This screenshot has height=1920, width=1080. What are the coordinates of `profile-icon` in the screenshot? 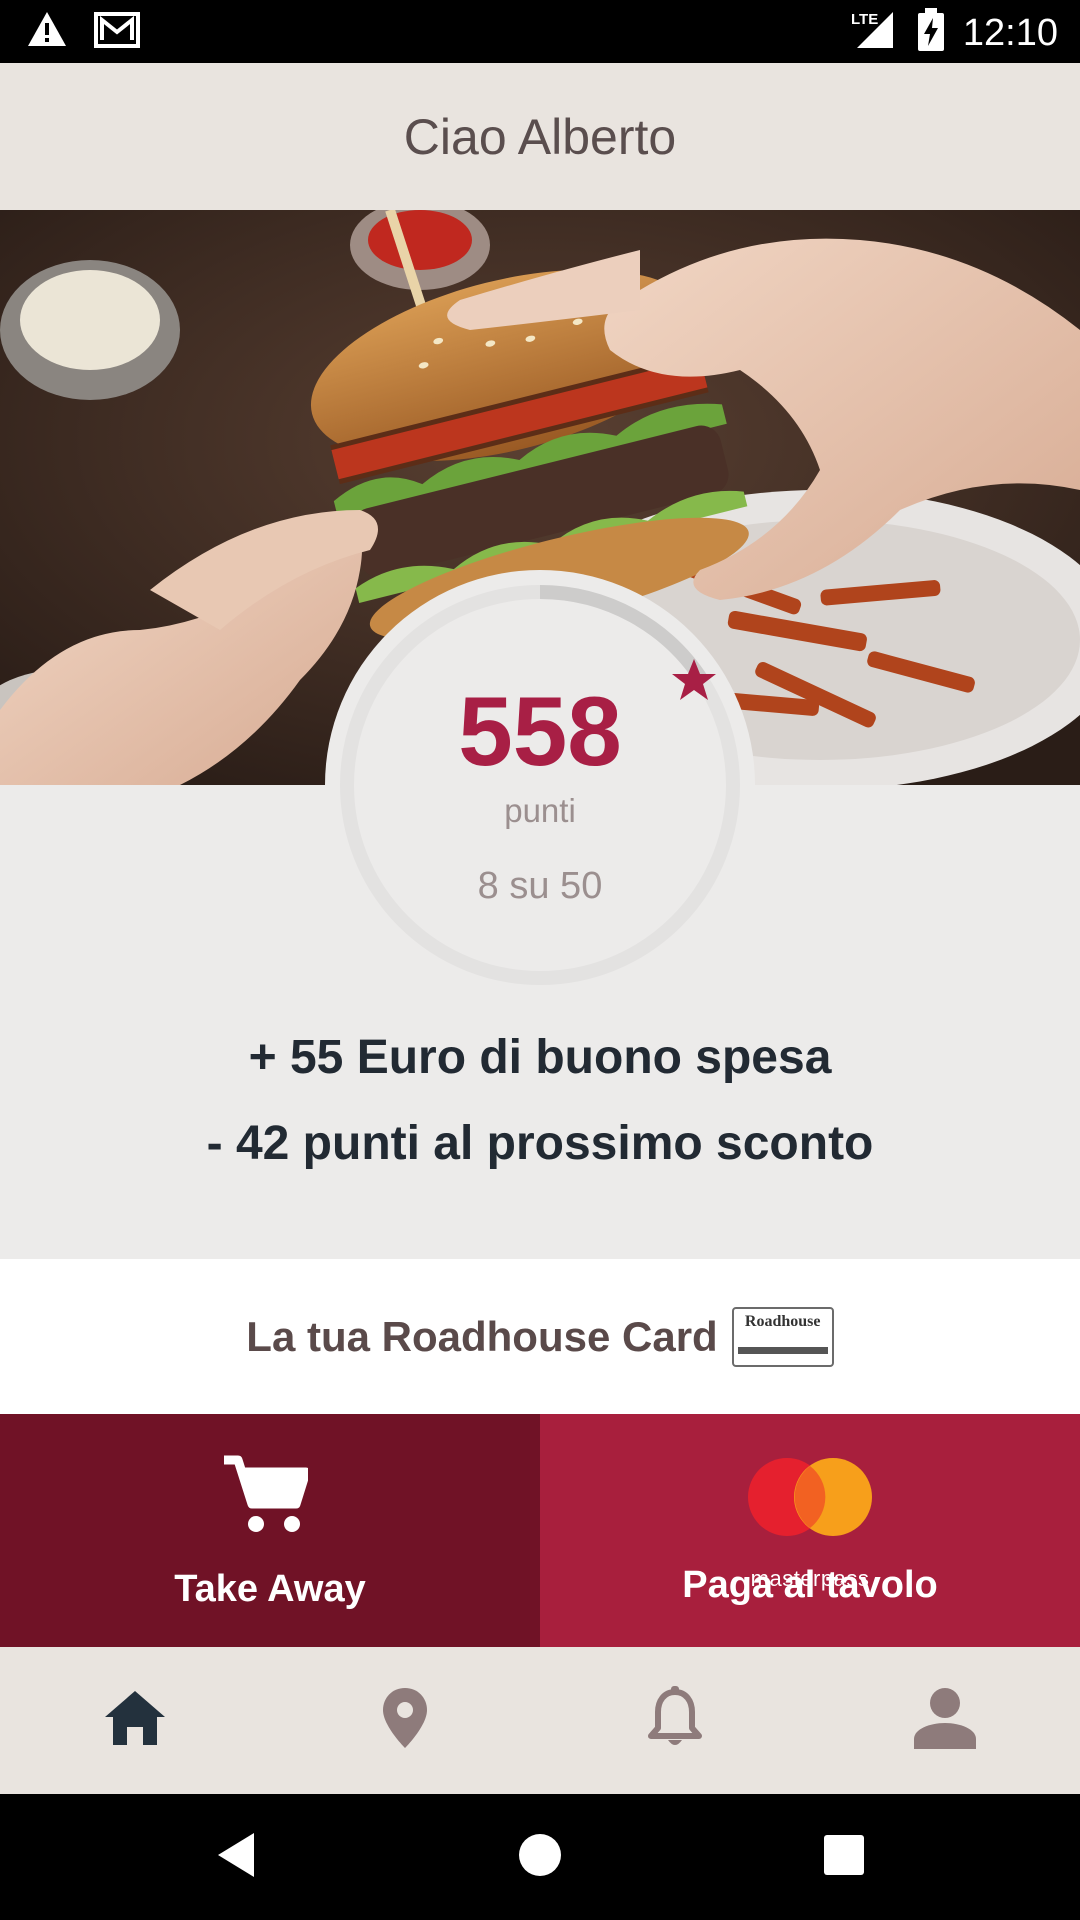 It's located at (945, 1720).